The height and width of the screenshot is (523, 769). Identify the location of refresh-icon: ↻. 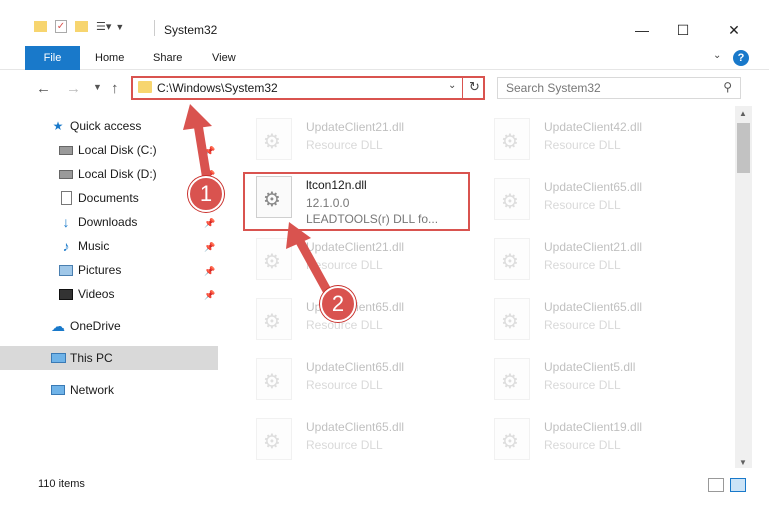
(474, 87).